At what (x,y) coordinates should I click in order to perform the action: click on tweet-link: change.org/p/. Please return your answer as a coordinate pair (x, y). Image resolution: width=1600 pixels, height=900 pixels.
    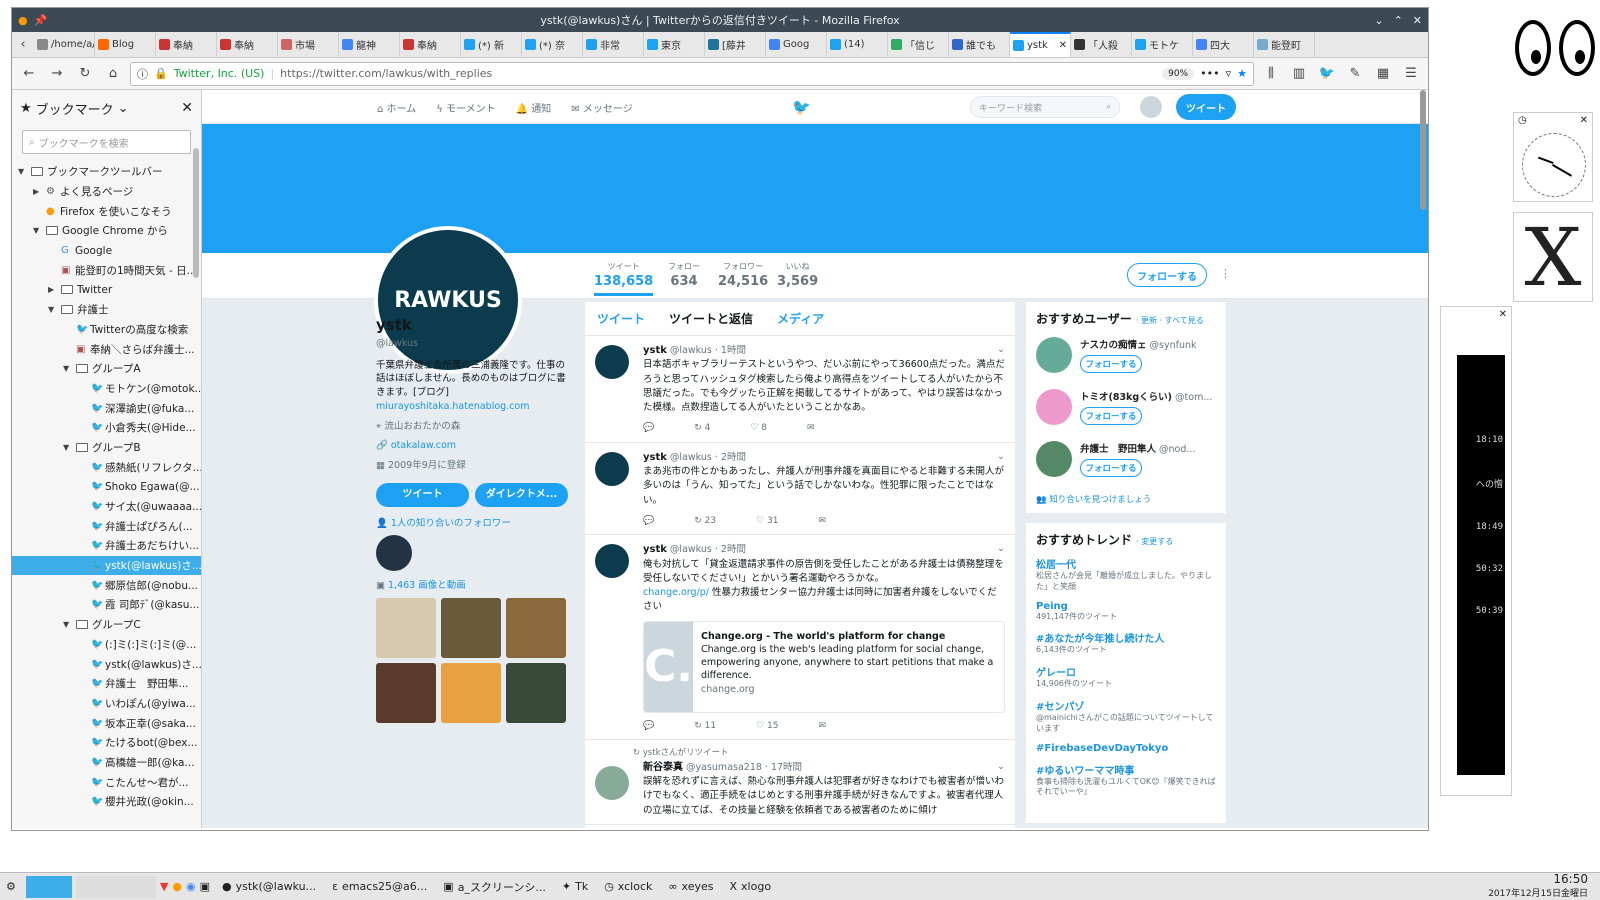
    Looking at the image, I should click on (676, 592).